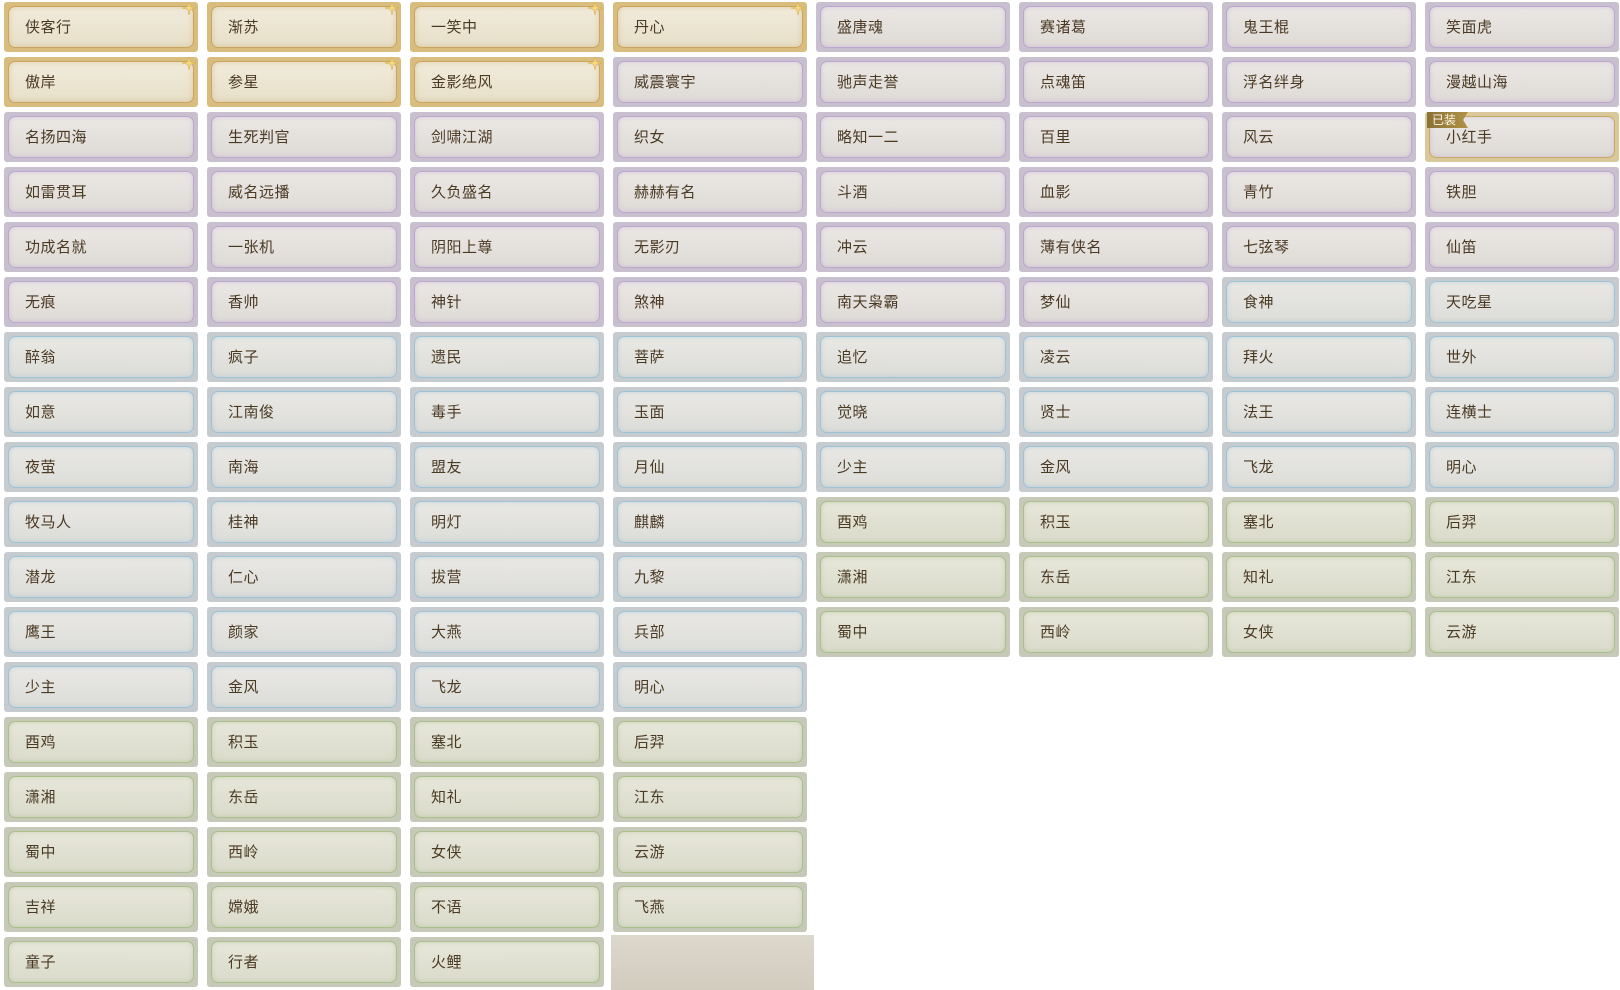 The image size is (1620, 990). I want to click on title-tile: 鹰王, so click(101, 632).